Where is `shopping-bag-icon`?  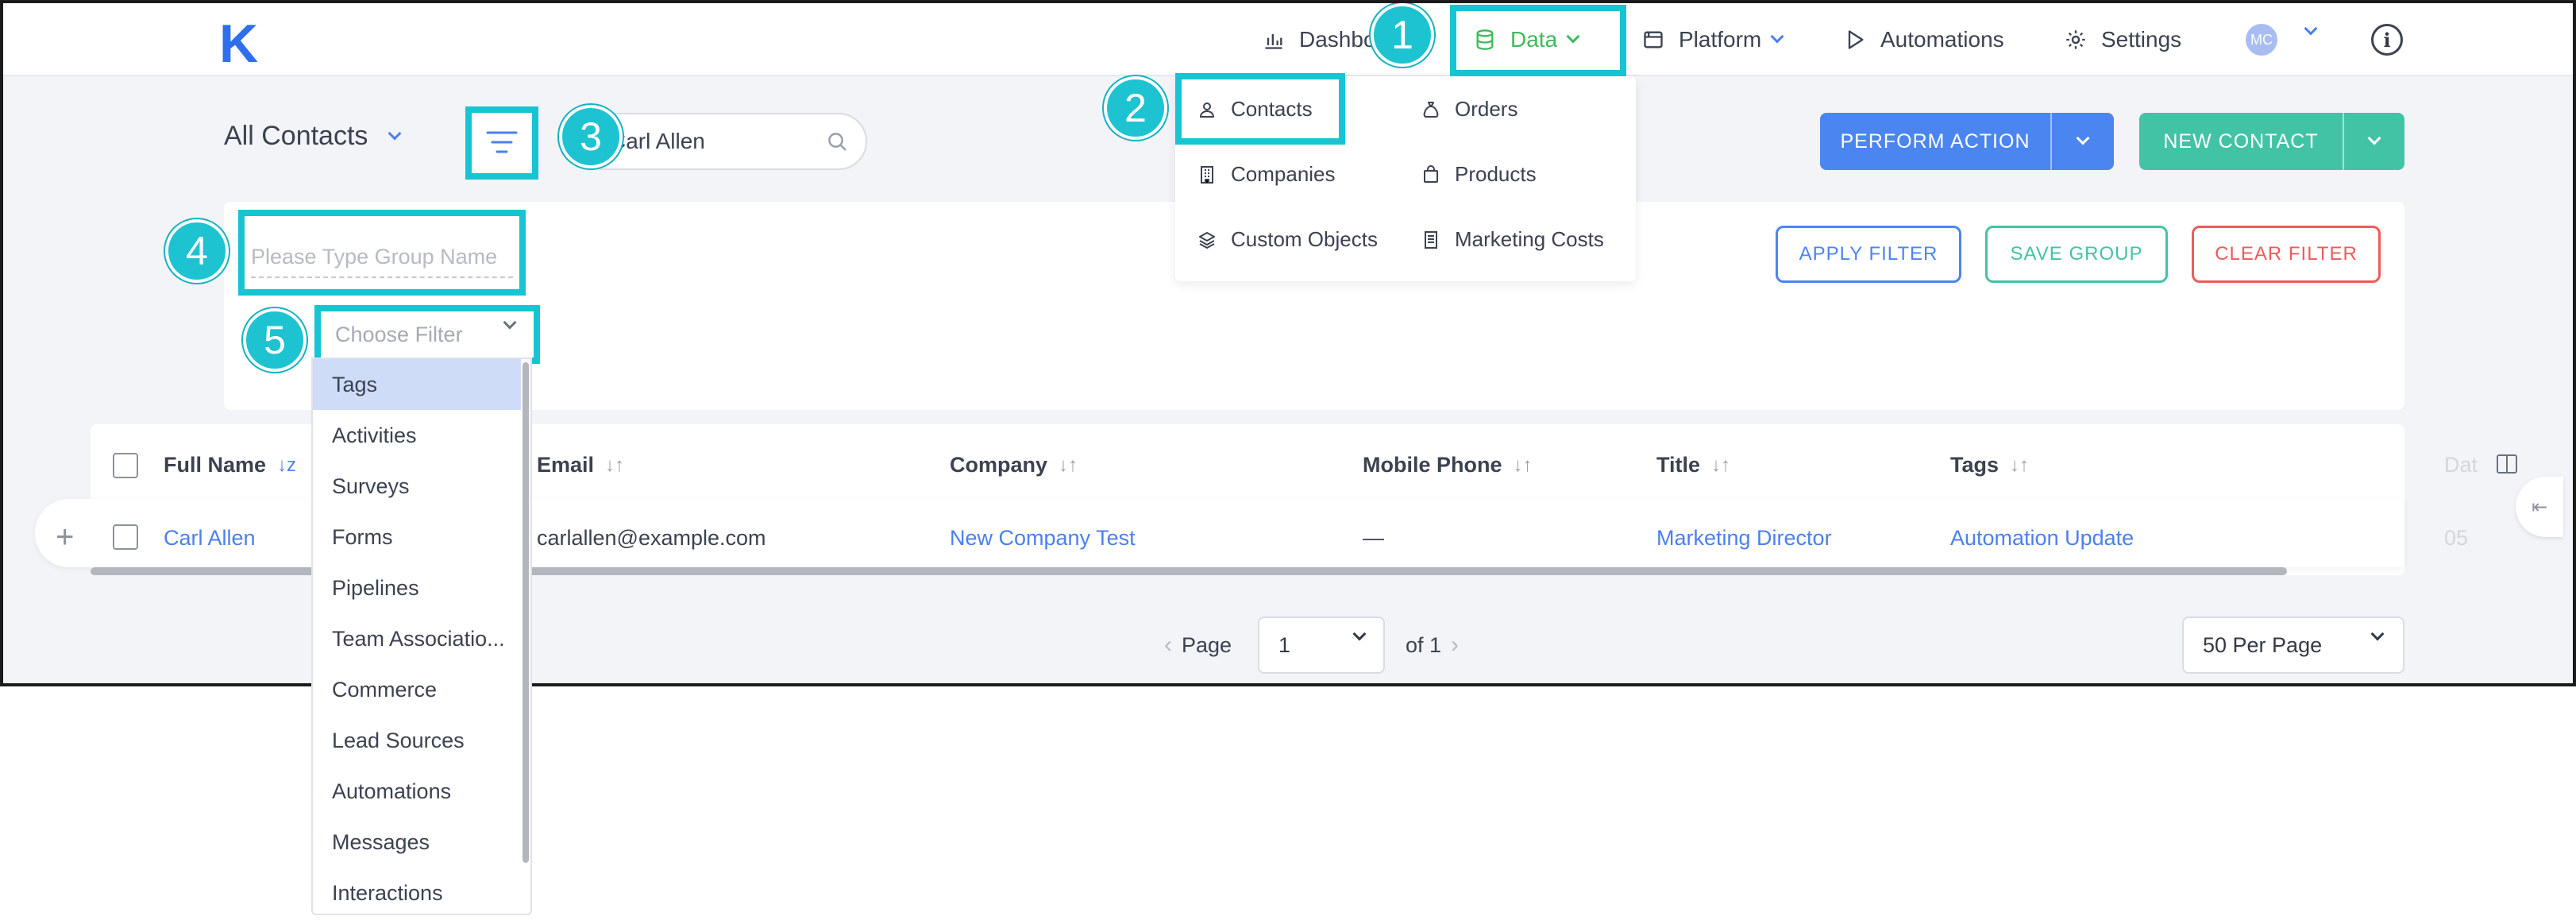
shopping-bag-icon is located at coordinates (1431, 173).